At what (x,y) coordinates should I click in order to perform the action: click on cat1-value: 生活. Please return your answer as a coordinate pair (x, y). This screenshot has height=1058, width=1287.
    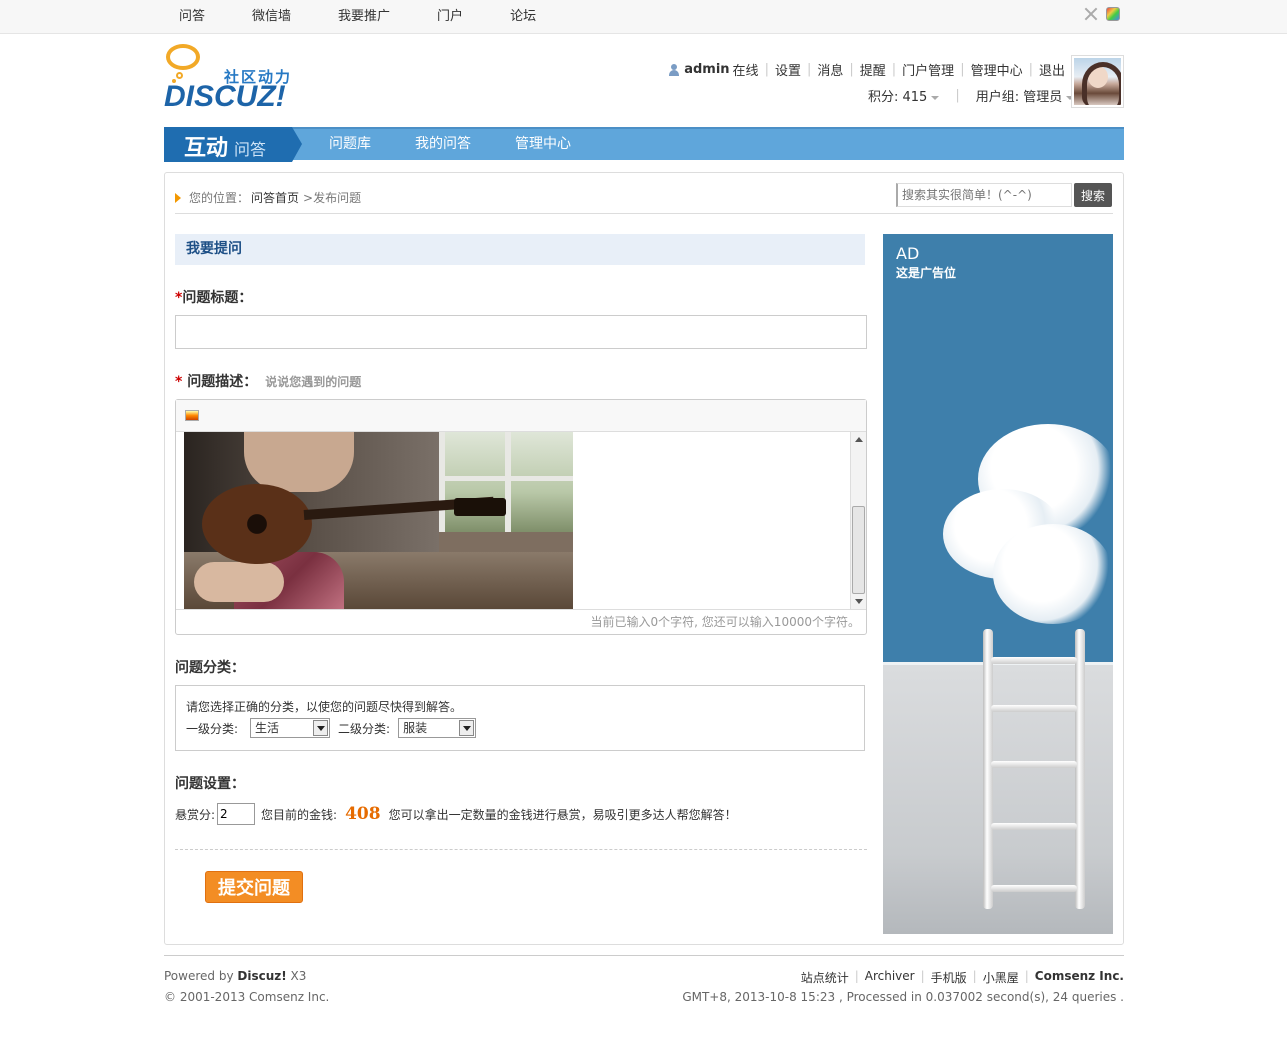
    Looking at the image, I should click on (267, 728).